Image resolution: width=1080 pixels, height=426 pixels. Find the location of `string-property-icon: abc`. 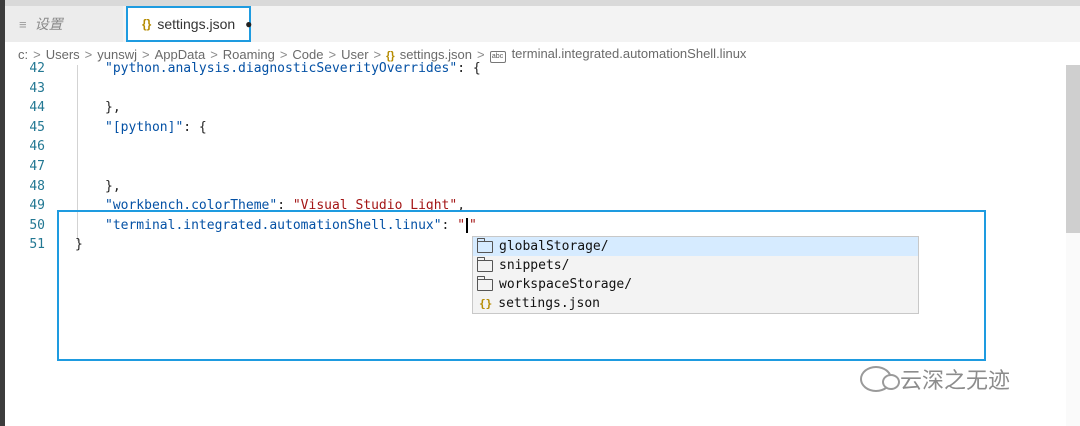

string-property-icon: abc is located at coordinates (497, 56).